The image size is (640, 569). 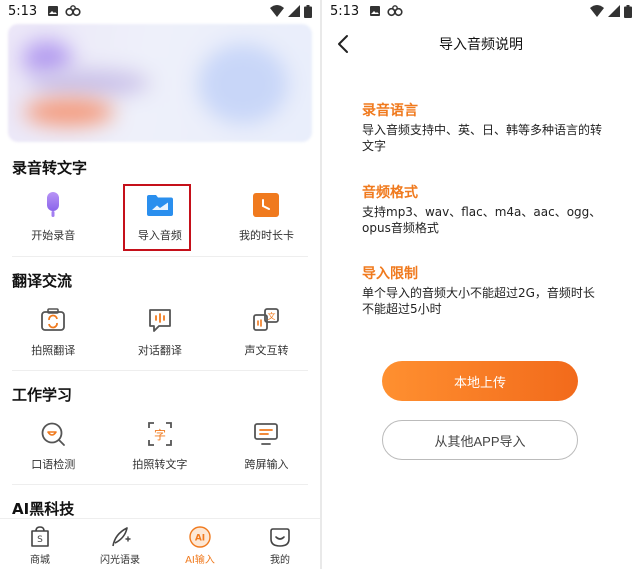 I want to click on promo-banner, so click(x=160, y=83).